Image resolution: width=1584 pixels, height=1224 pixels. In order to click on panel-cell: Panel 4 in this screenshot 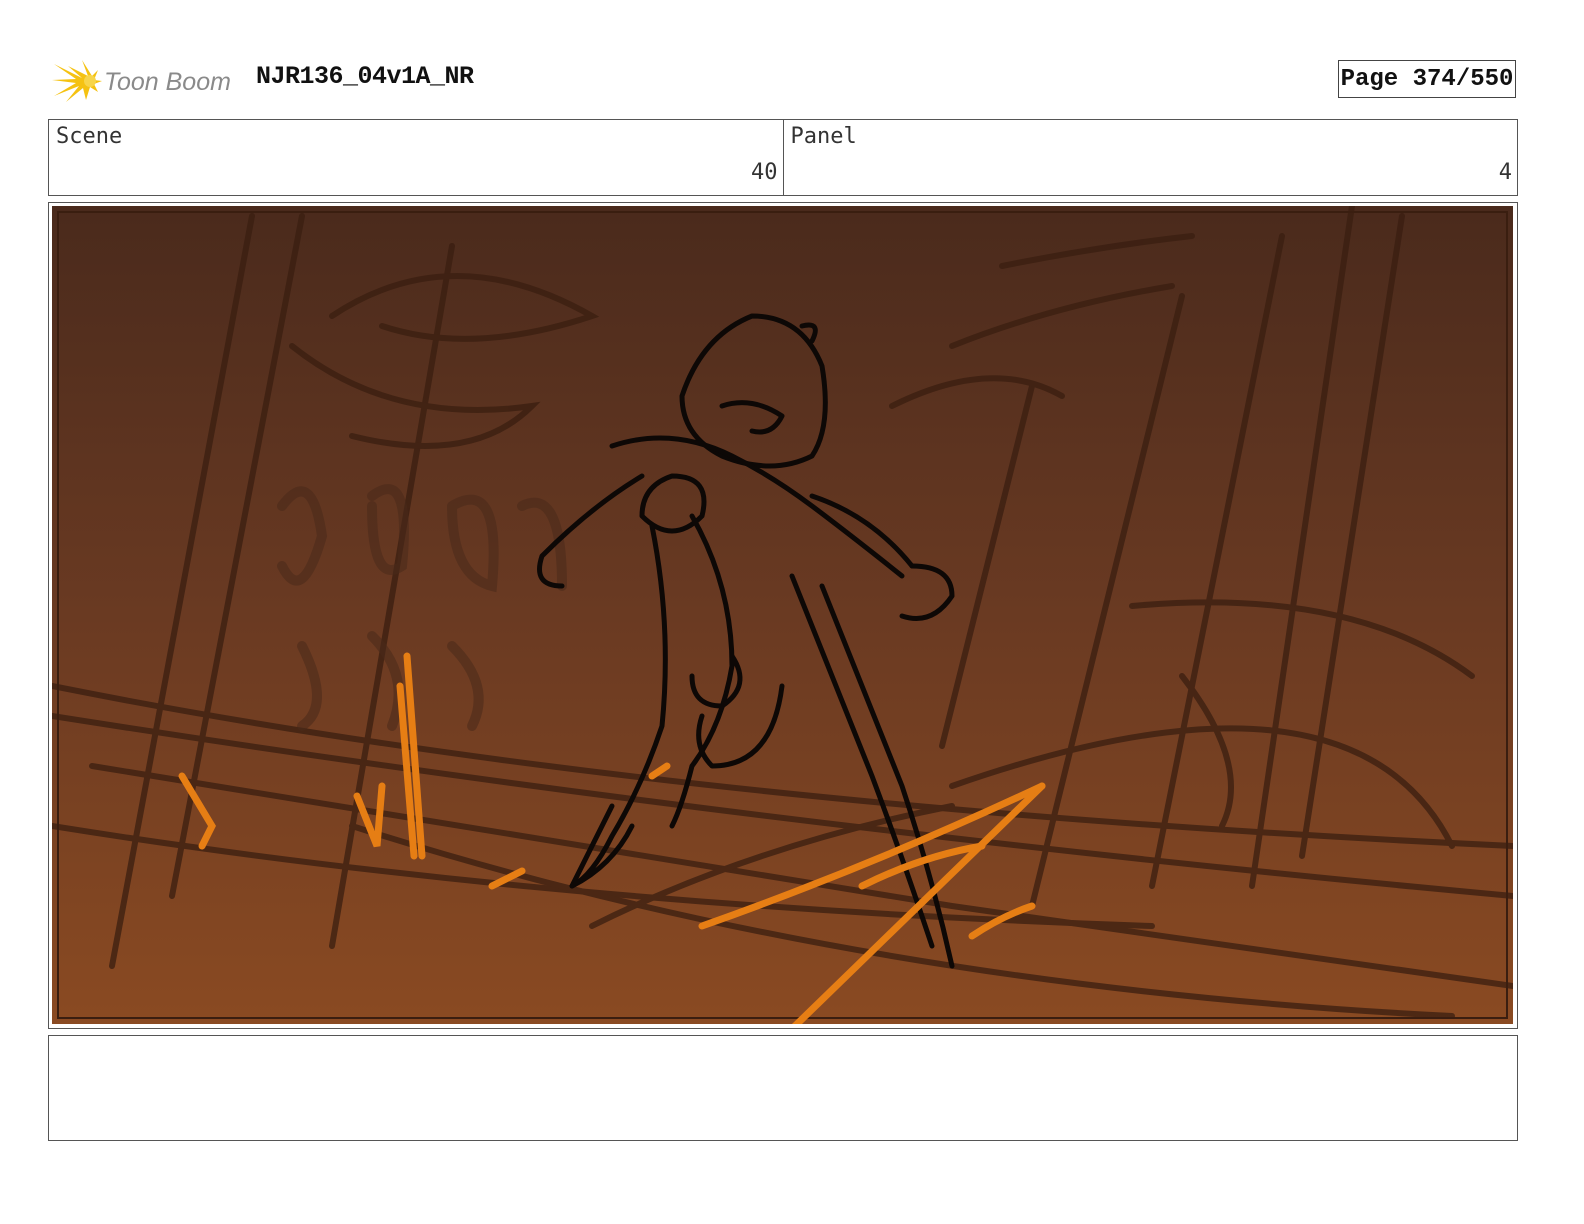, I will do `click(1150, 157)`.